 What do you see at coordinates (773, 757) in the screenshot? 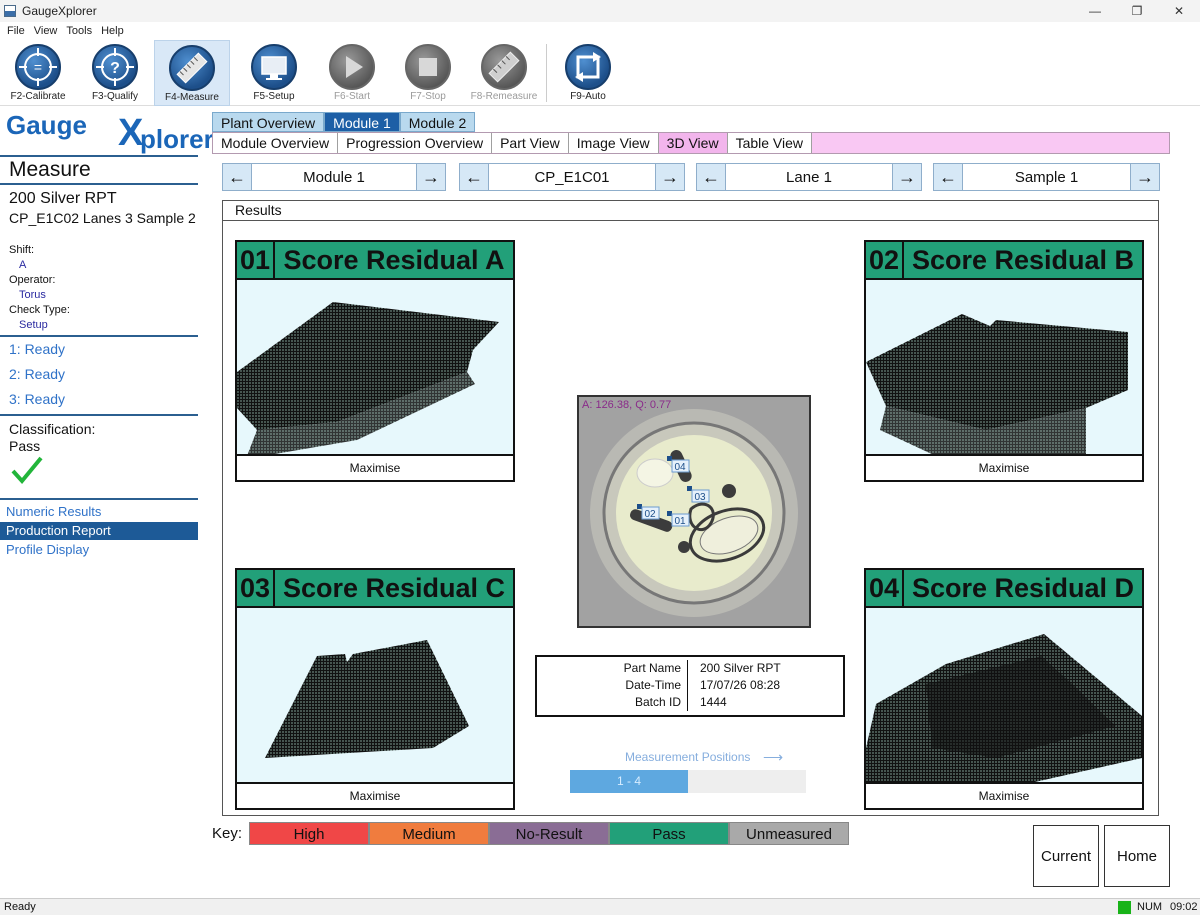
I see `arrow-right-icon: ⟶` at bounding box center [773, 757].